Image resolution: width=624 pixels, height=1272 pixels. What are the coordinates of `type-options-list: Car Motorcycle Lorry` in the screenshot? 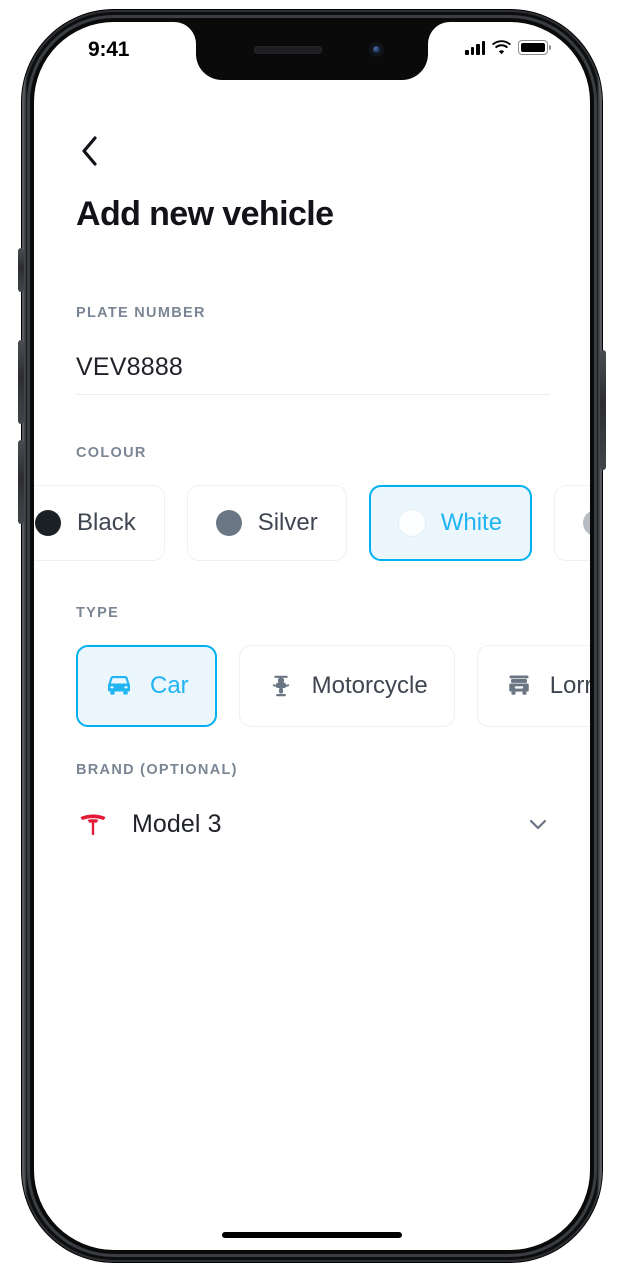 It's located at (312, 686).